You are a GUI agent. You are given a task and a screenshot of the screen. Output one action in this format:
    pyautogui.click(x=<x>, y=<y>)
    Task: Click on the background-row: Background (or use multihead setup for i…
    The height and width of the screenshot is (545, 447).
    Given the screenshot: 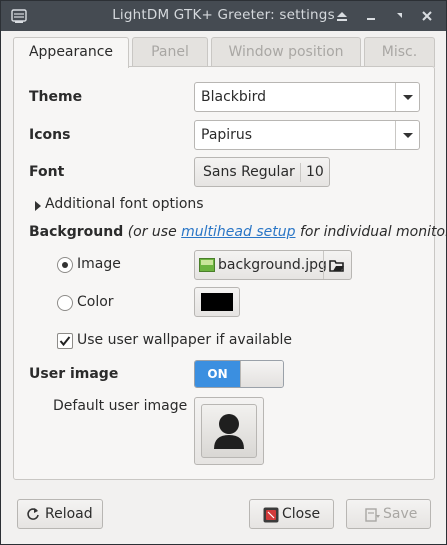 What is the action you would take?
    pyautogui.click(x=238, y=232)
    